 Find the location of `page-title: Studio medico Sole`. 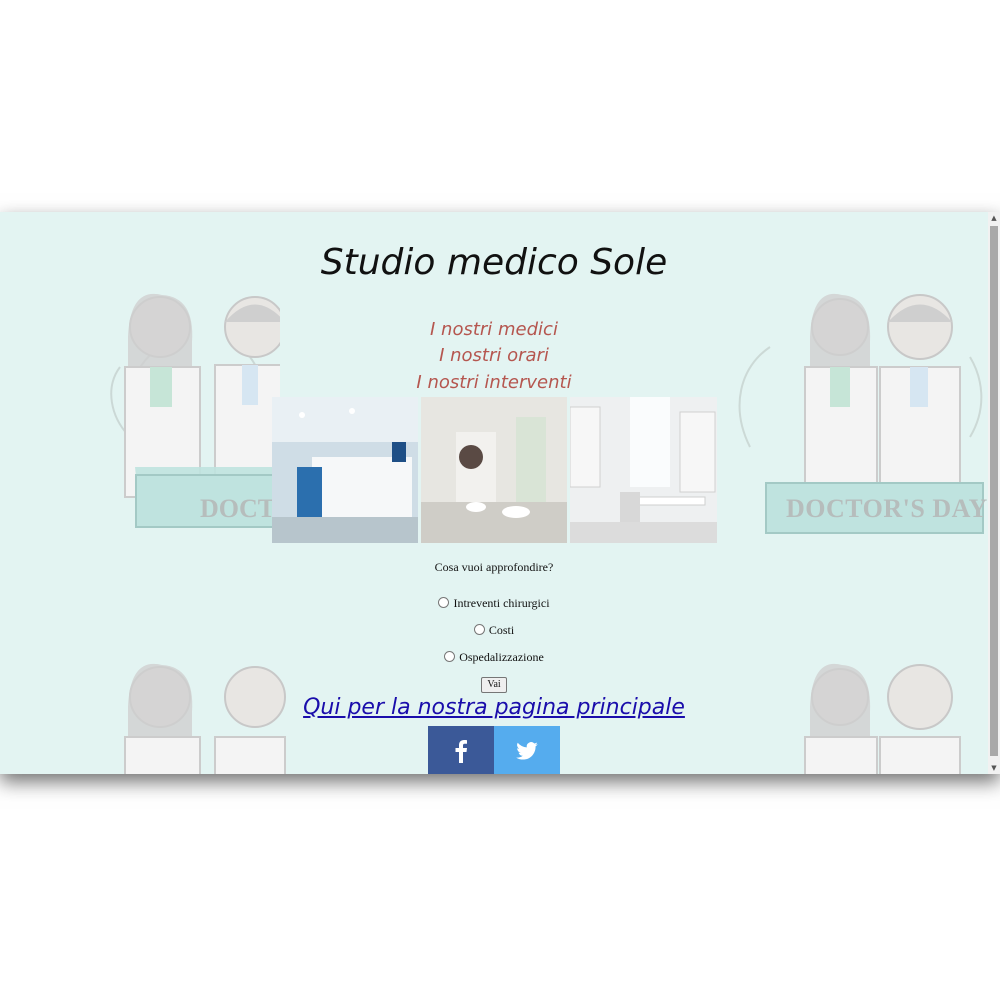

page-title: Studio medico Sole is located at coordinates (494, 262).